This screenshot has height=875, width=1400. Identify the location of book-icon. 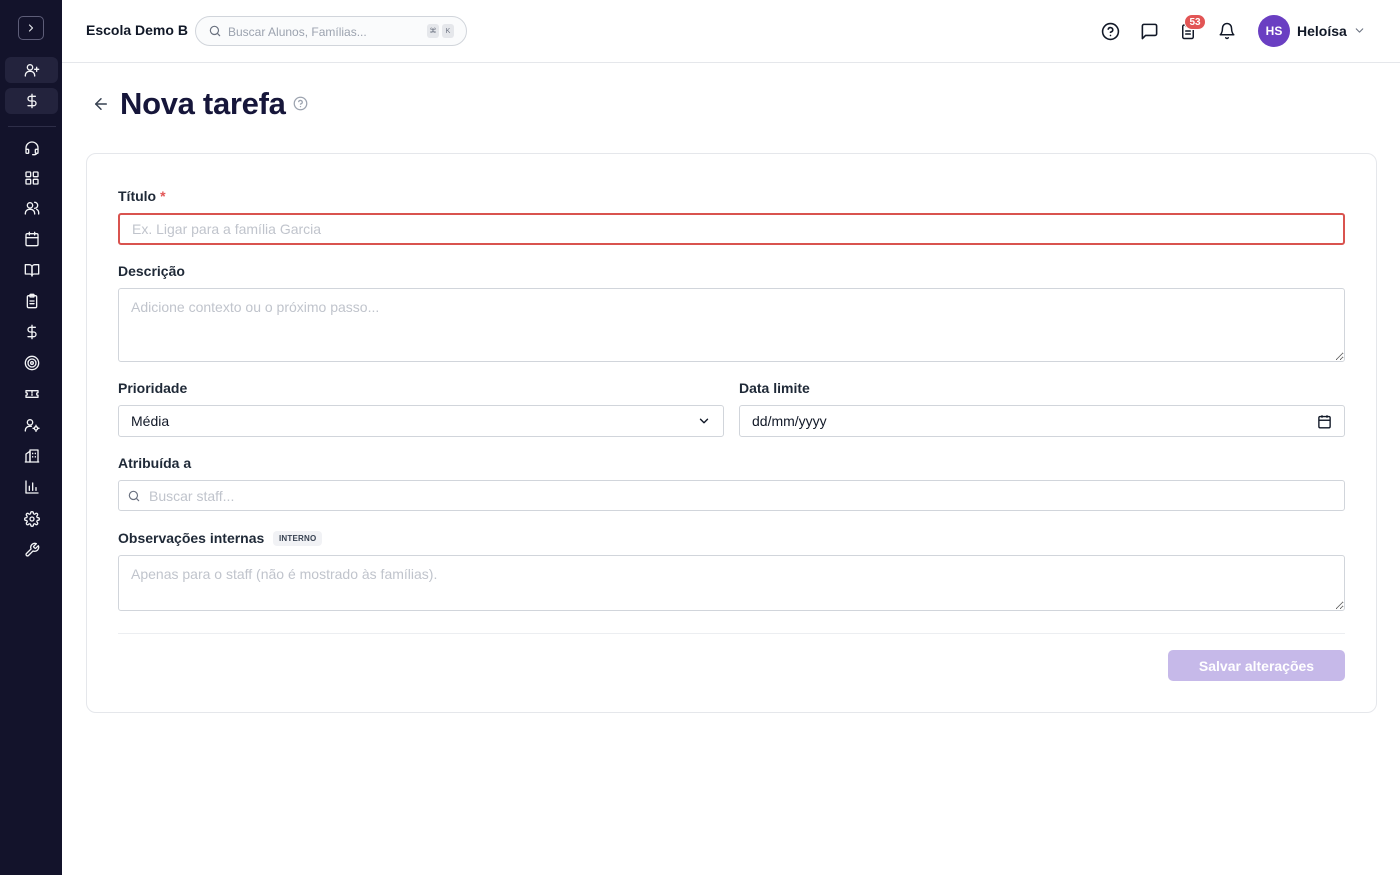
(31, 270).